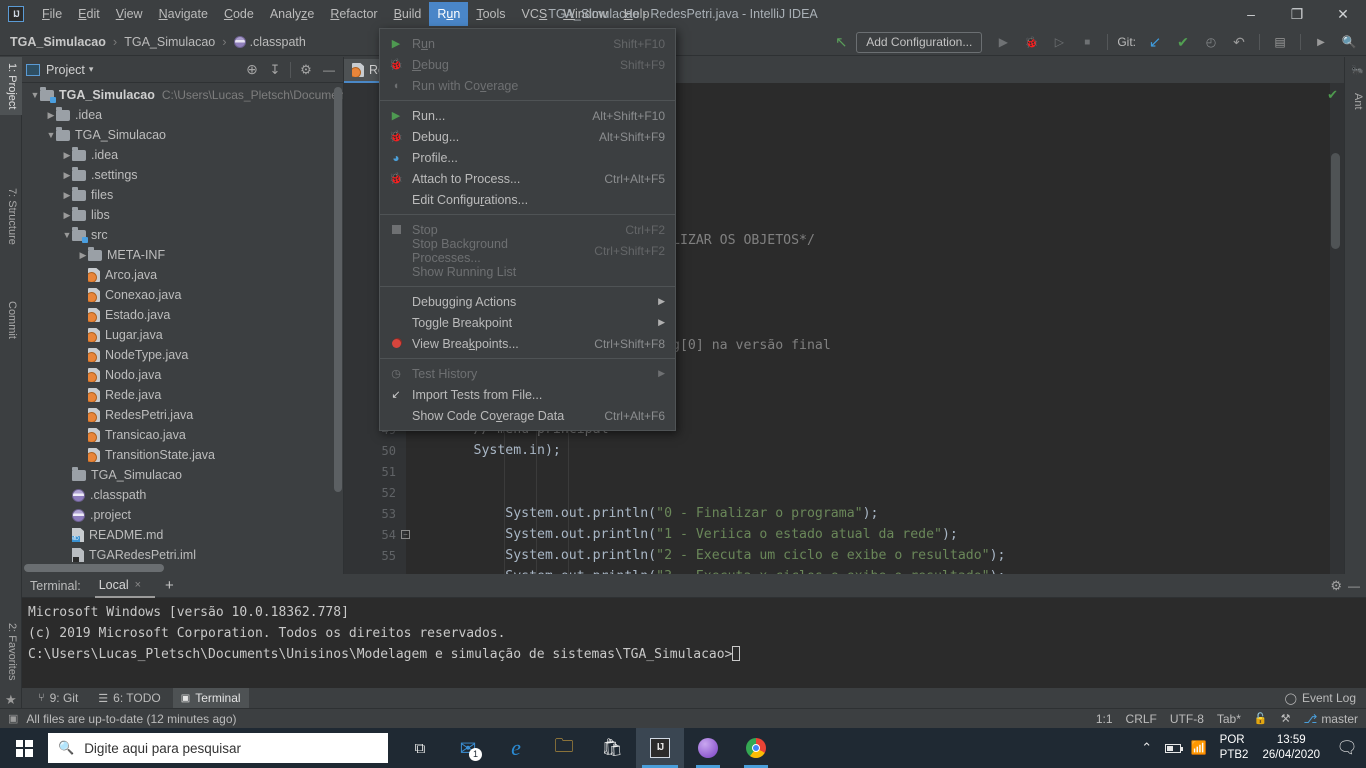 The image size is (1366, 768). Describe the element at coordinates (182, 515) in the screenshot. I see `tree-item--project: .project` at that location.